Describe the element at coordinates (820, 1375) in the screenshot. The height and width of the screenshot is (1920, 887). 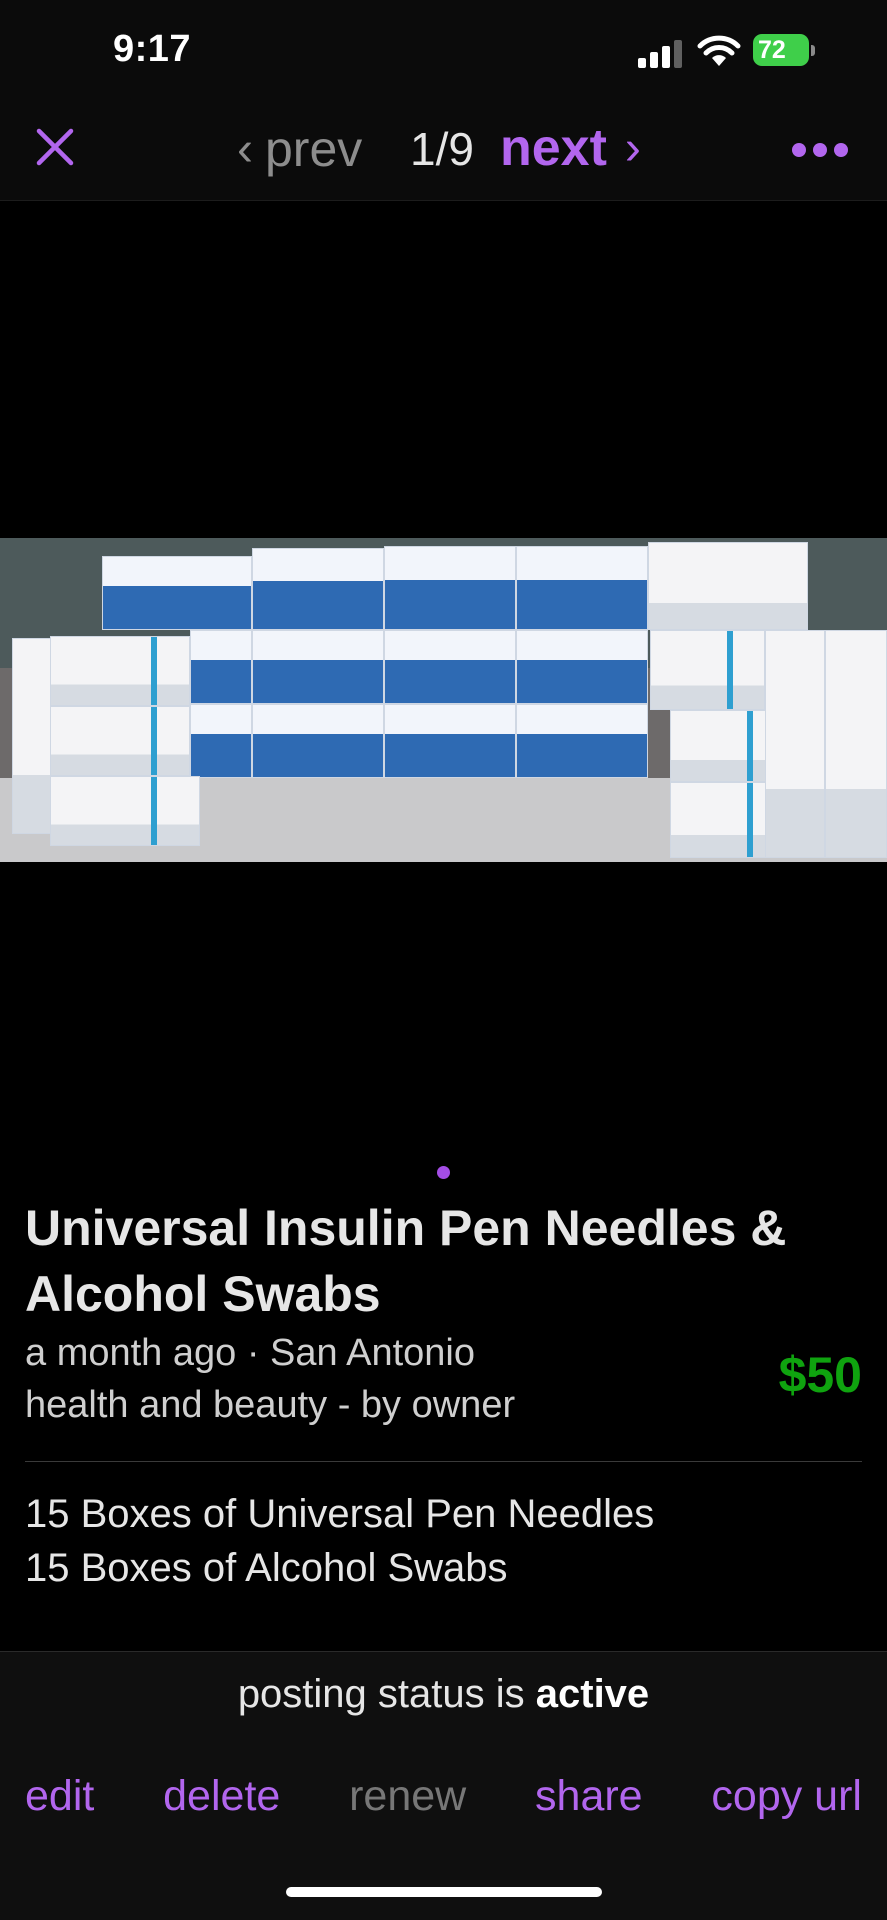
I see `listing-price: $50` at that location.